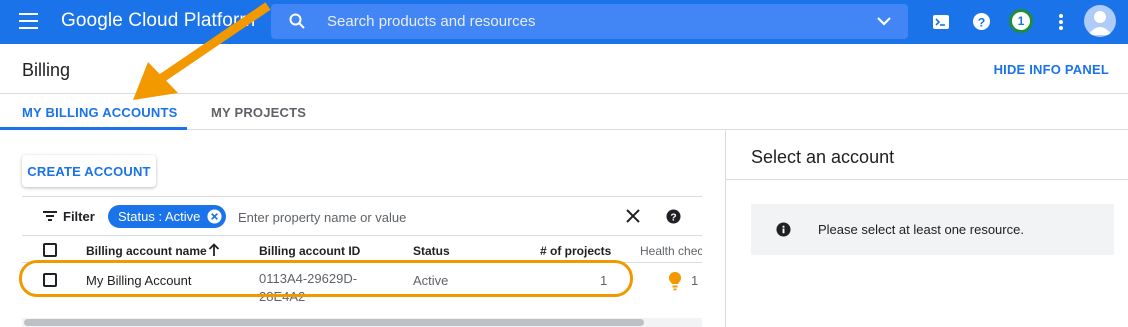 This screenshot has width=1128, height=327. What do you see at coordinates (675, 281) in the screenshot?
I see `lightbulb-icon` at bounding box center [675, 281].